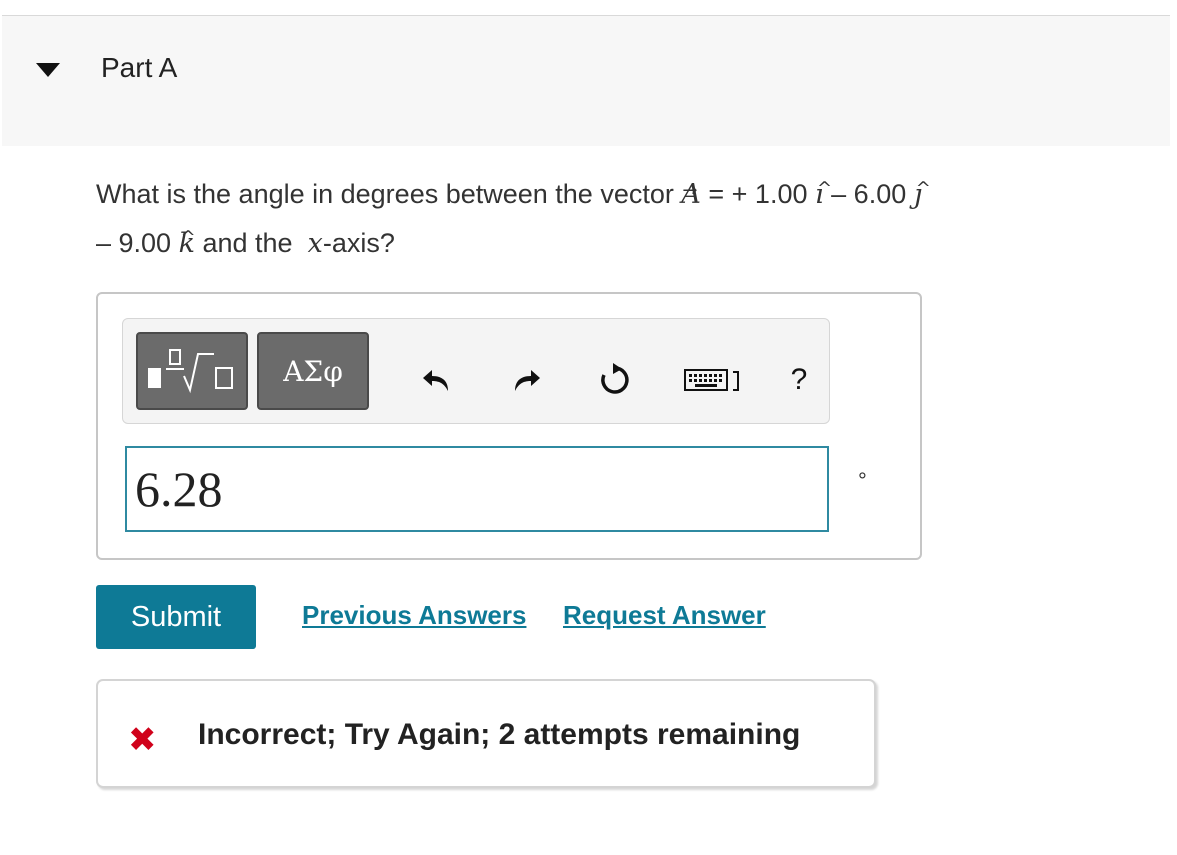  Describe the element at coordinates (139, 67) in the screenshot. I see `part-title: Part A` at that location.